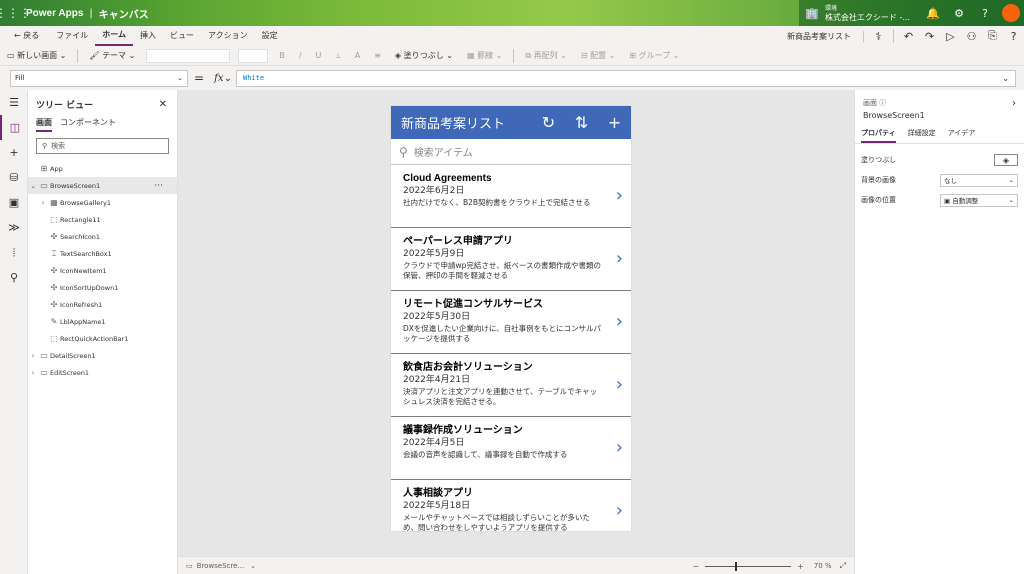  Describe the element at coordinates (484, 56) in the screenshot. I see `border-button: ▦ 罫線 ⌄` at that location.